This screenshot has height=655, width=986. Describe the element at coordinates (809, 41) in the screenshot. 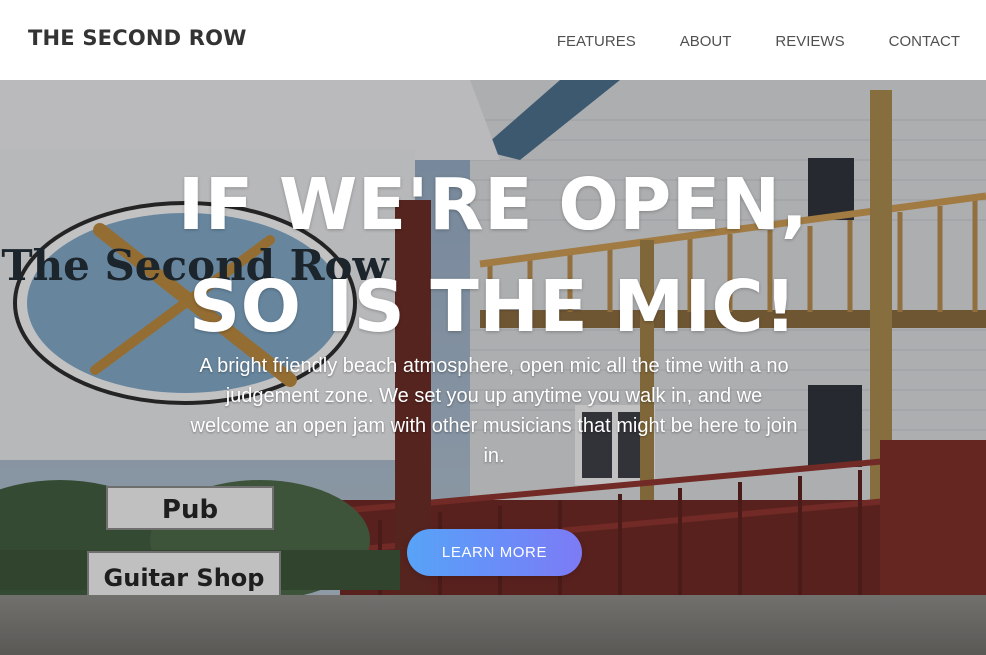

I see `nav-link-reviews: REVIEWS` at that location.